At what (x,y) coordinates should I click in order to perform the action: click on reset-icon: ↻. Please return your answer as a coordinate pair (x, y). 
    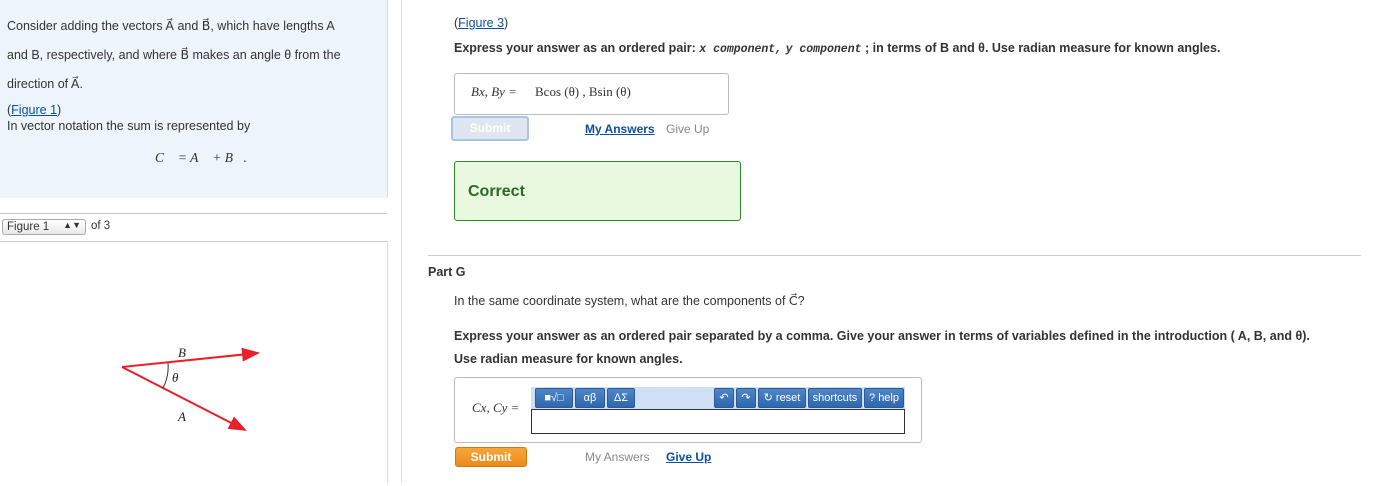
    Looking at the image, I should click on (768, 398).